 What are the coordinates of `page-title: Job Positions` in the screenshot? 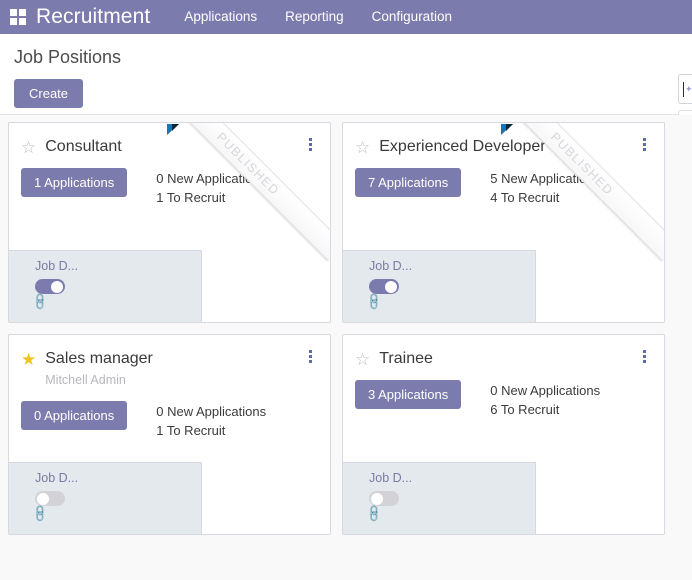 It's located at (68, 57).